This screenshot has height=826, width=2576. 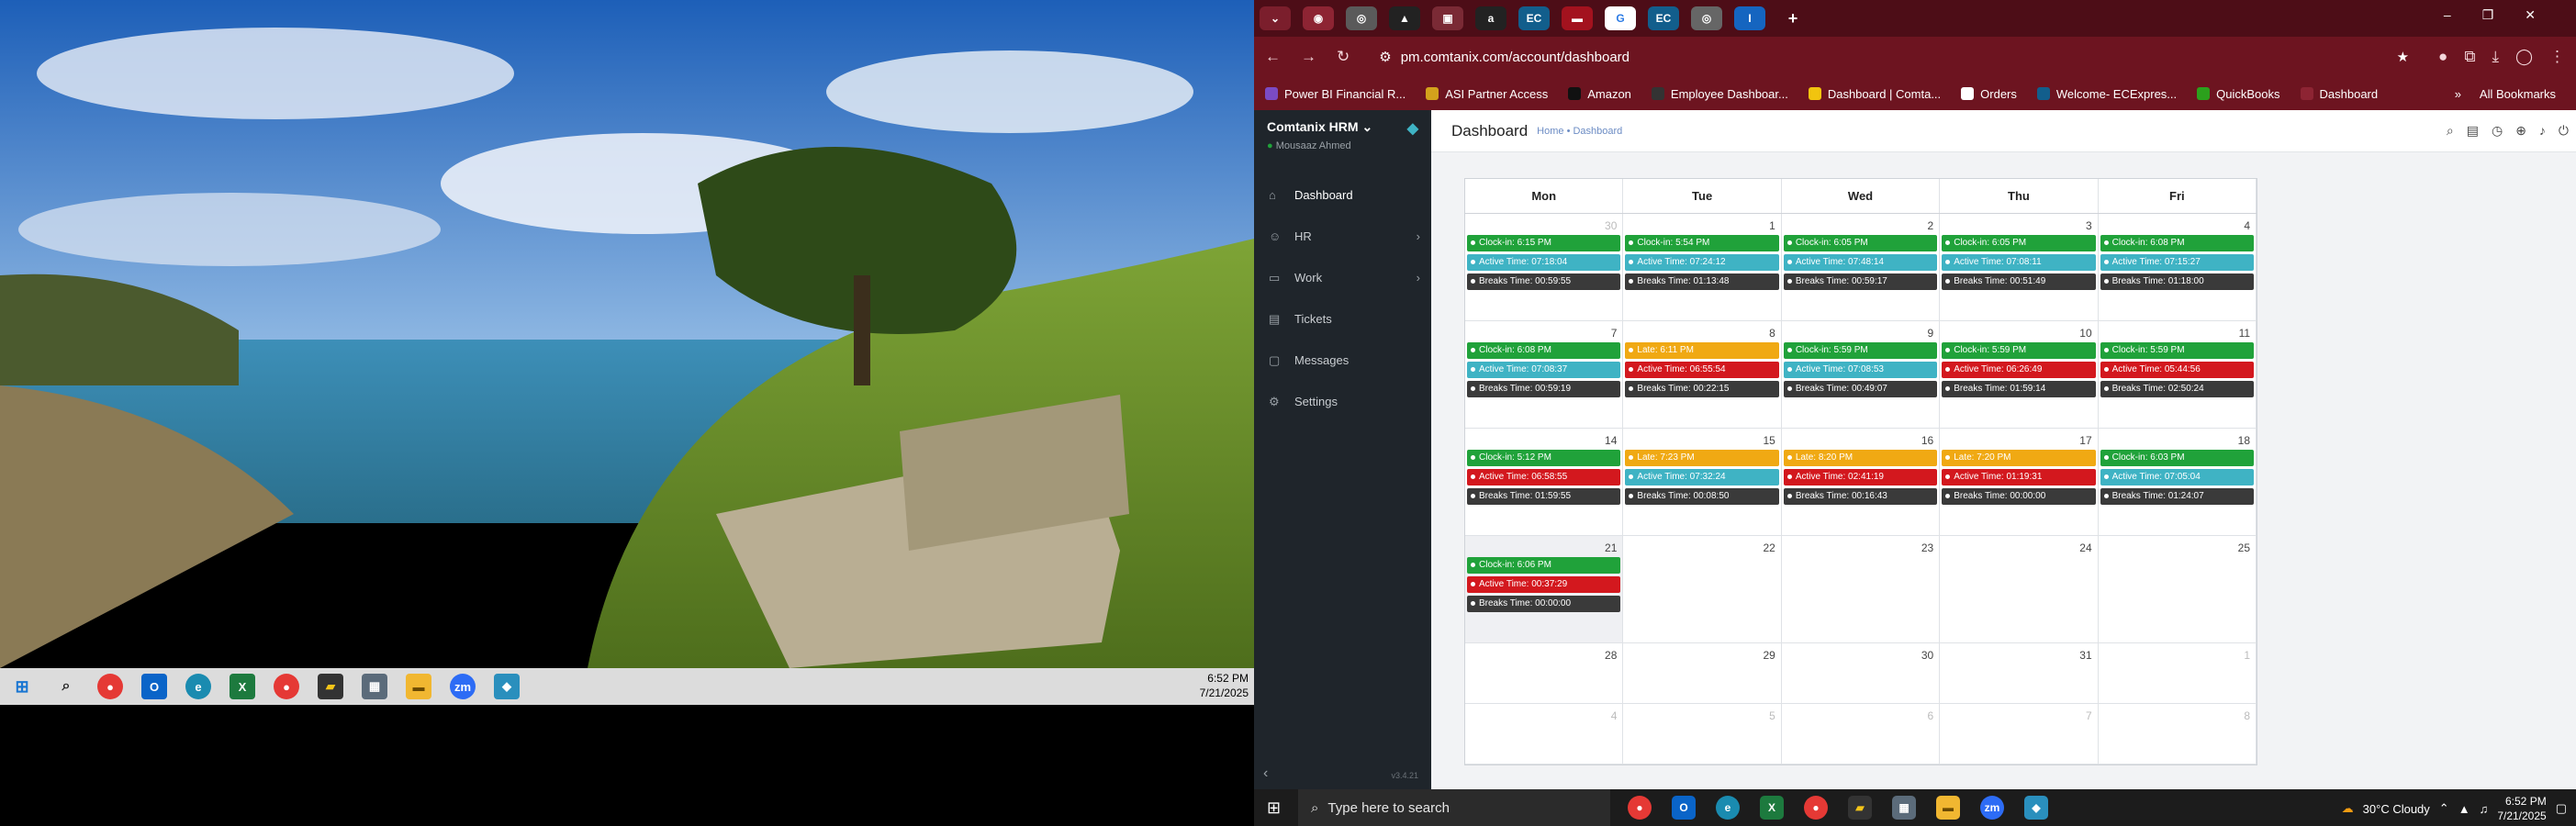 What do you see at coordinates (2019, 262) in the screenshot?
I see `attendance-event: Active Time: 07:08:11` at bounding box center [2019, 262].